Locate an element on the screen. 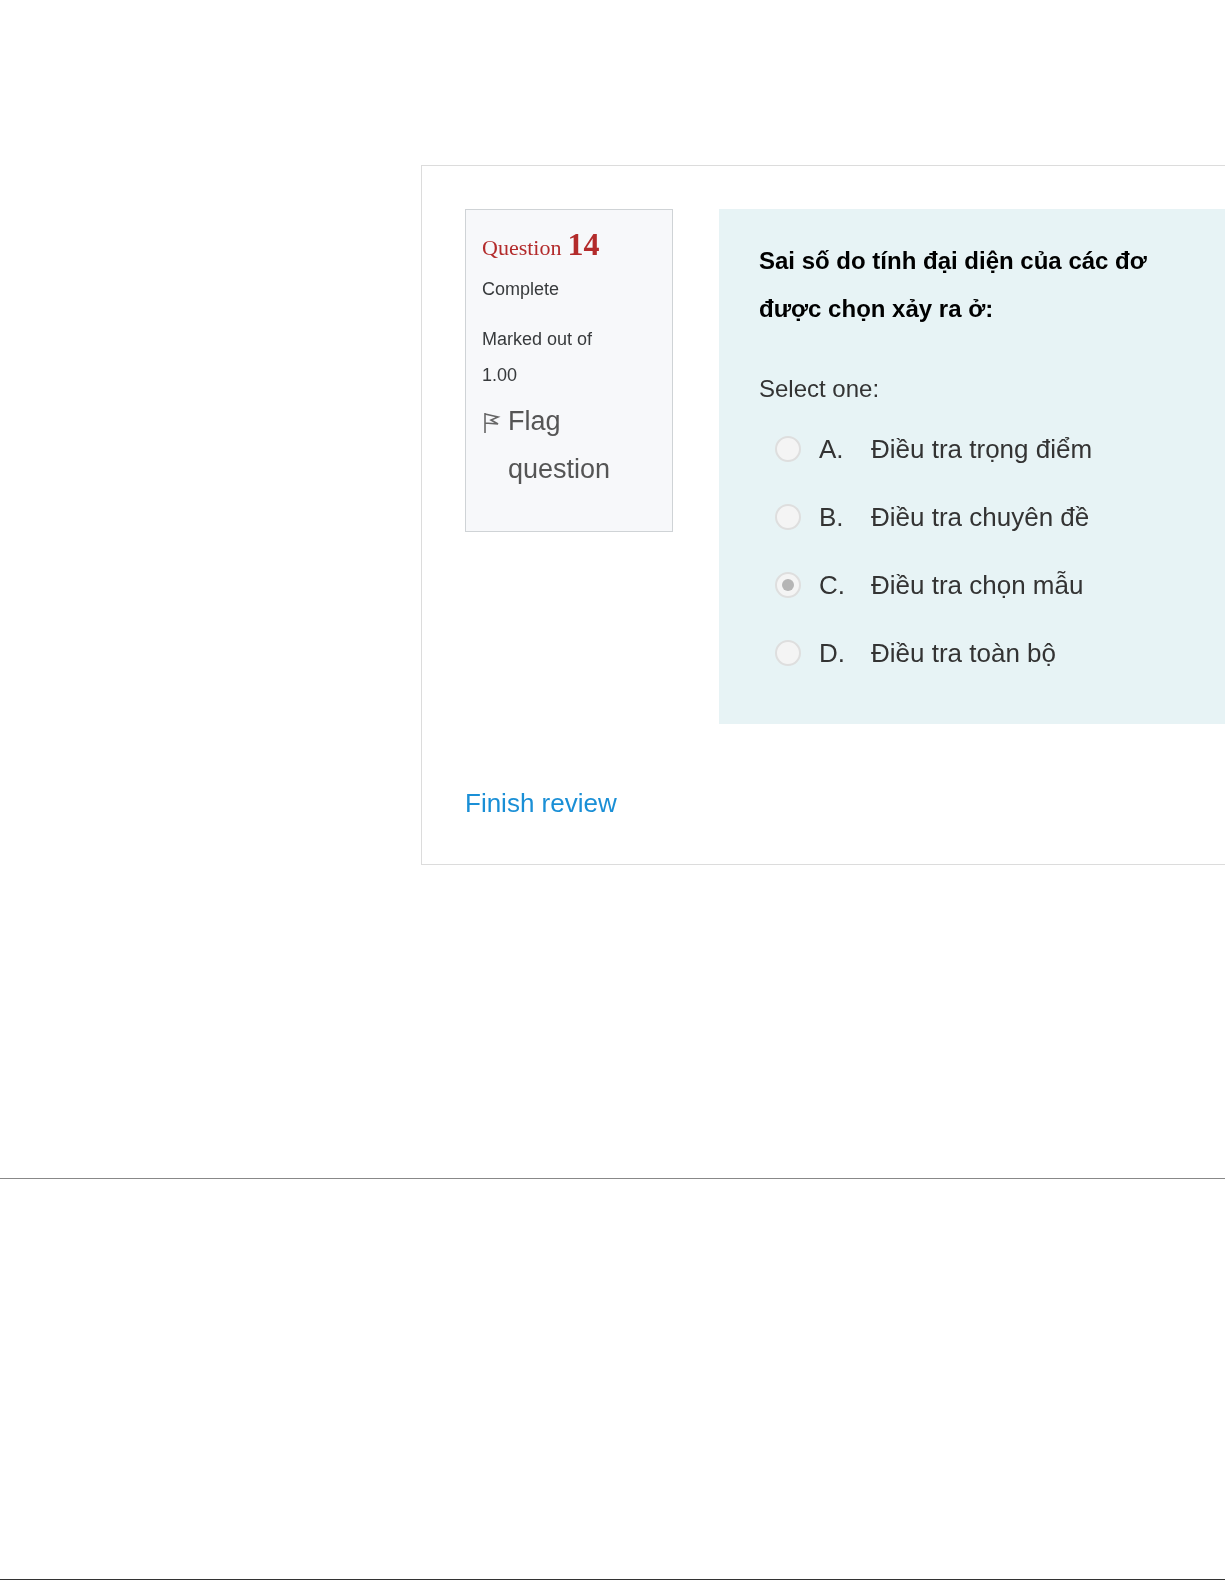 This screenshot has height=1585, width=1225. marked-out-of-text: 1.00 is located at coordinates (500, 375).